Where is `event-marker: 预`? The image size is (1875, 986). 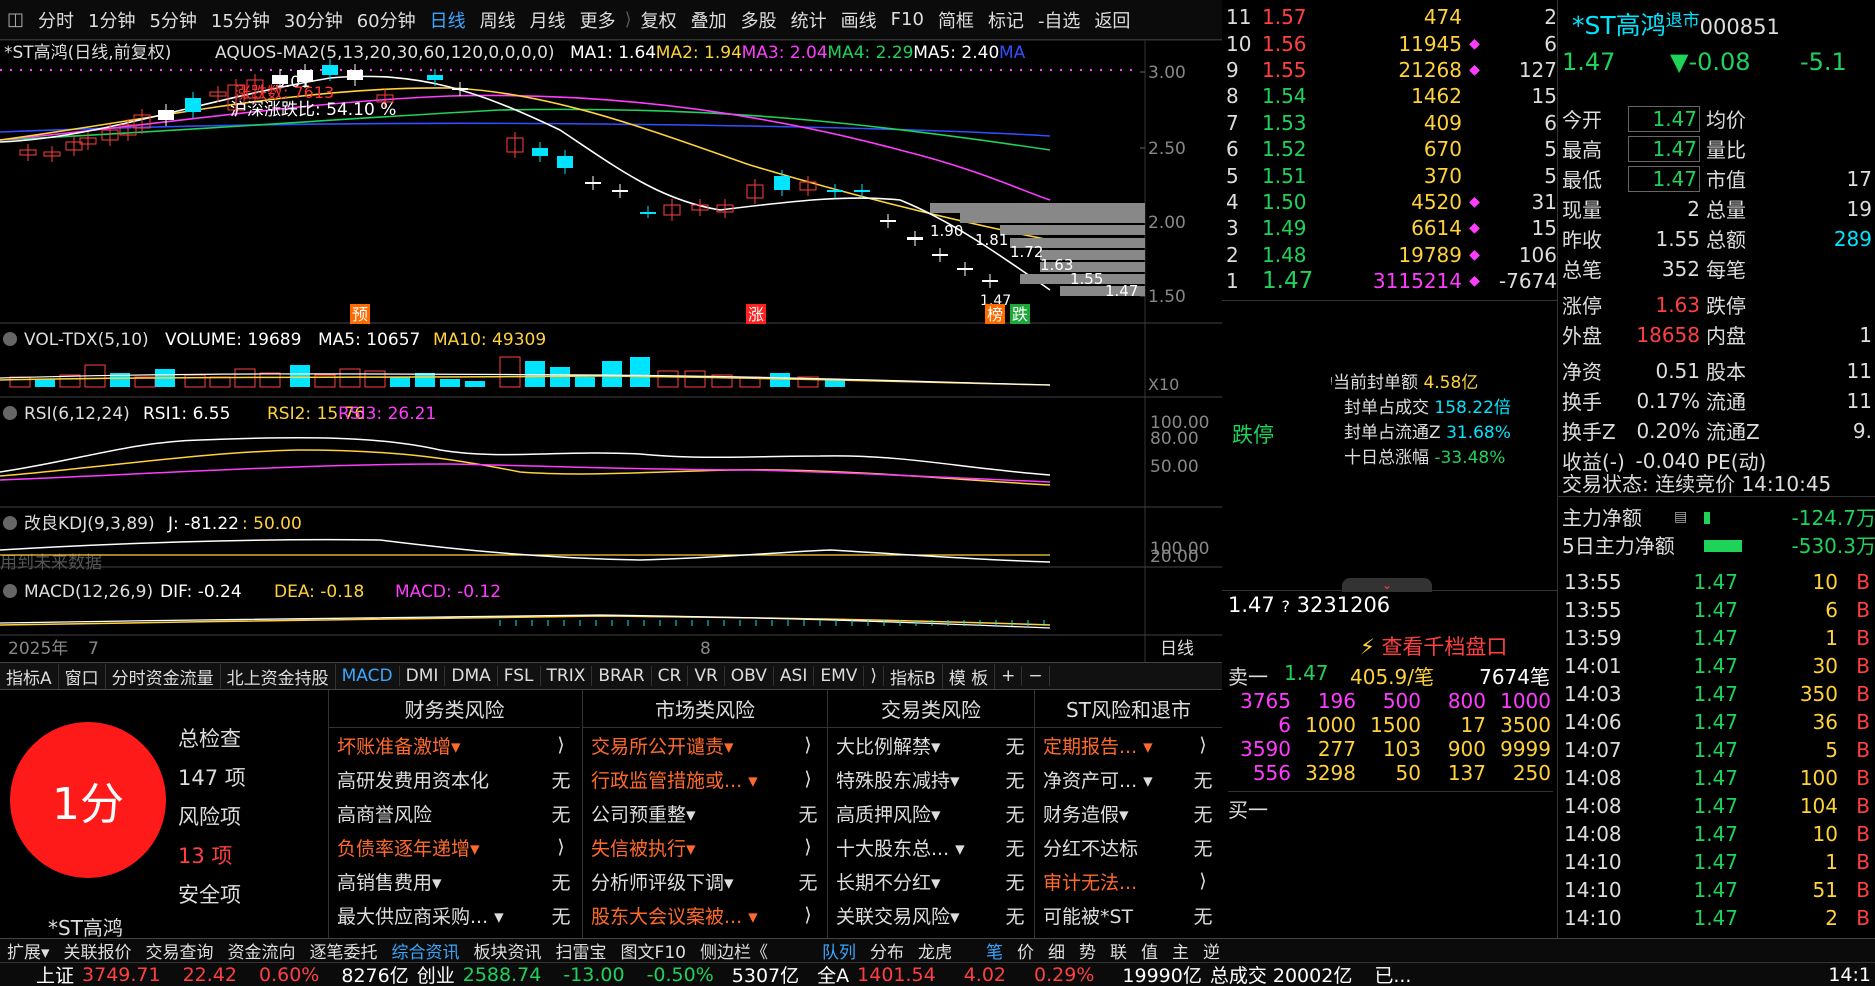 event-marker: 预 is located at coordinates (360, 314).